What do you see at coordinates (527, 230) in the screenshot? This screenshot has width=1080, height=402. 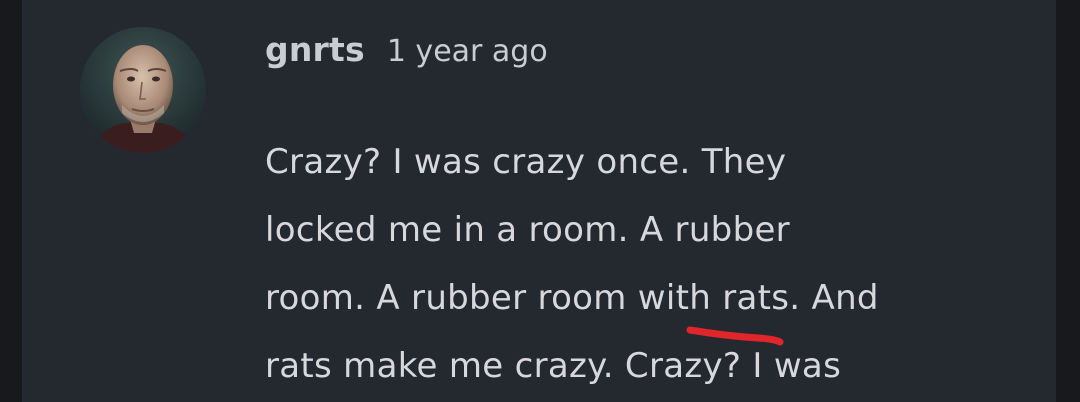 I see `comment-line: locked me in a room. A rubber` at bounding box center [527, 230].